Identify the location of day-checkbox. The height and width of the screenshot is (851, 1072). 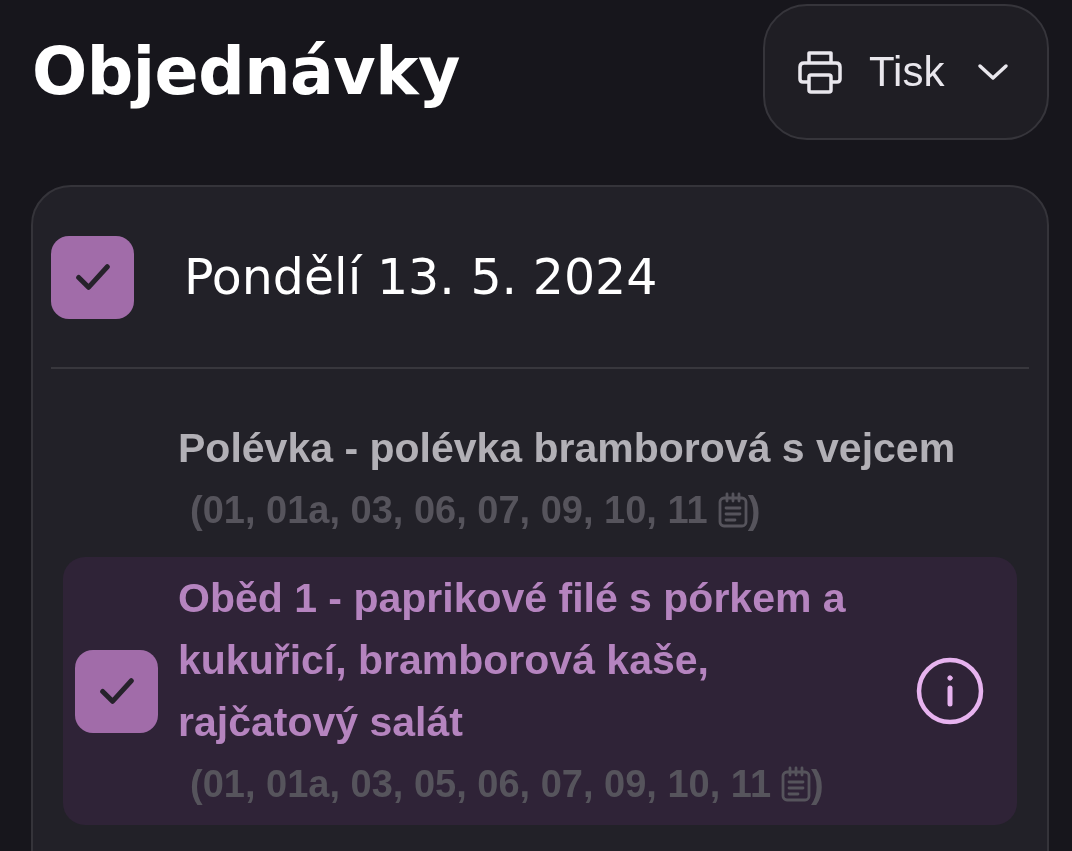
(92, 277).